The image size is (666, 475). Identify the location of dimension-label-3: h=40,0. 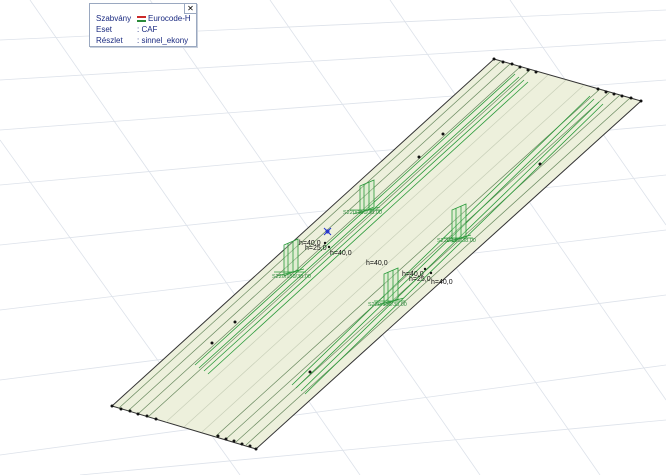
(341, 253).